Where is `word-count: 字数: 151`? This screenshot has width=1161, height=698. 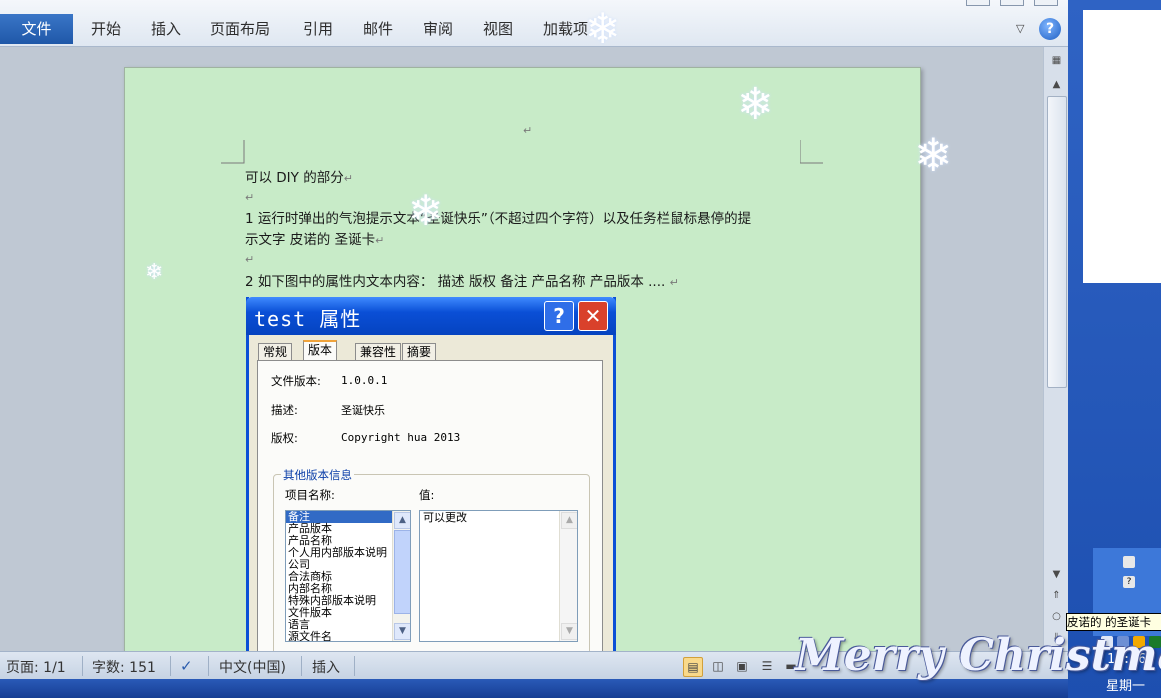 word-count: 字数: 151 is located at coordinates (124, 667).